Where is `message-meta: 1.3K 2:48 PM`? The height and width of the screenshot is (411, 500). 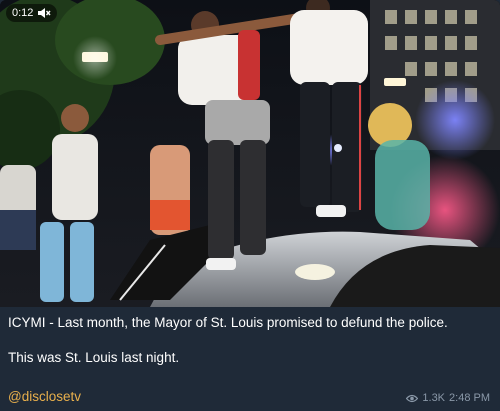 message-meta: 1.3K 2:48 PM is located at coordinates (448, 398).